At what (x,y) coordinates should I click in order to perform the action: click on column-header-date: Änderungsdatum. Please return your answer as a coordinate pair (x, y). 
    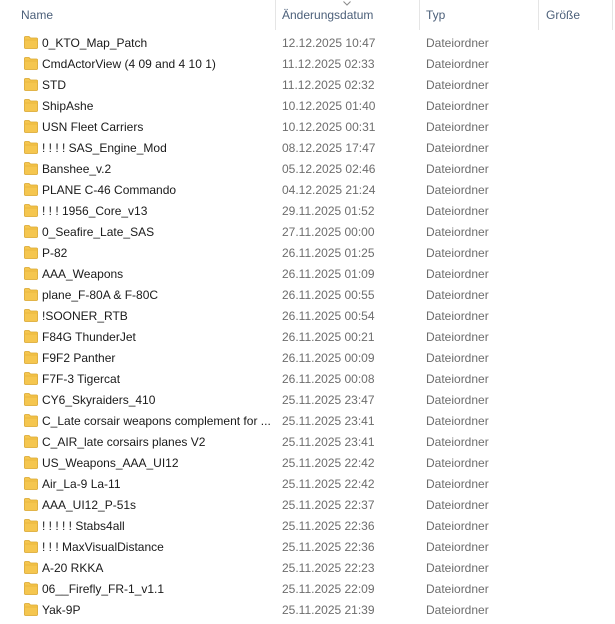
    Looking at the image, I should click on (327, 15).